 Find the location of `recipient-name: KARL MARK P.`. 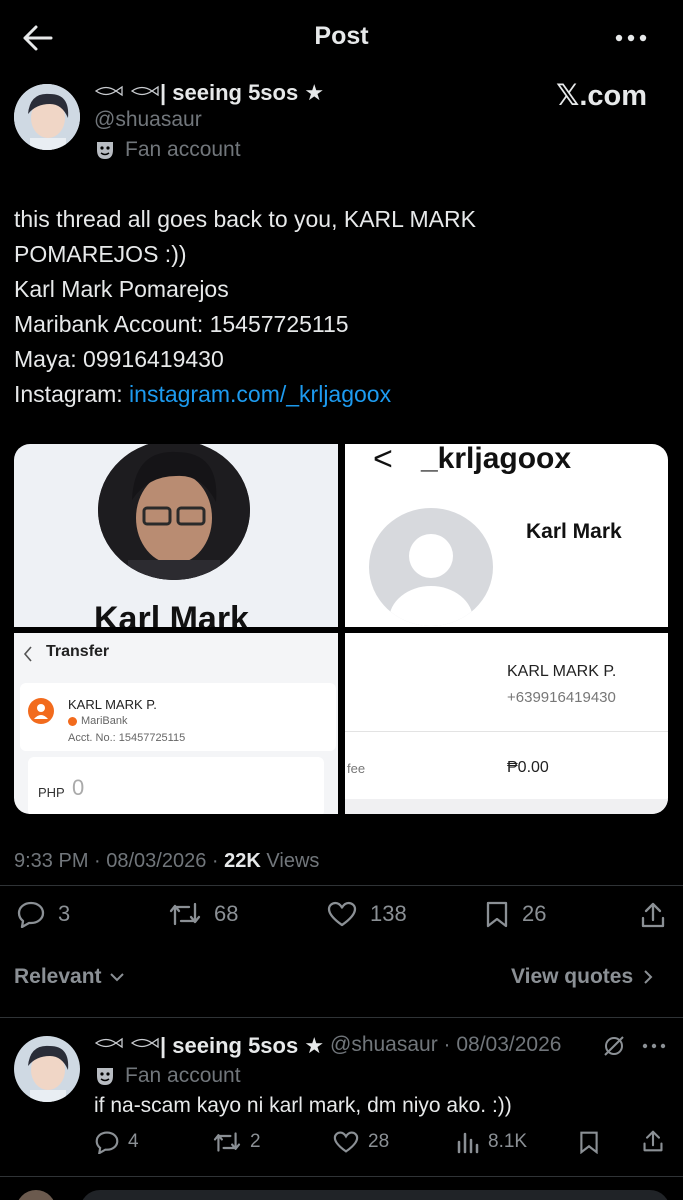

recipient-name: KARL MARK P. is located at coordinates (112, 704).